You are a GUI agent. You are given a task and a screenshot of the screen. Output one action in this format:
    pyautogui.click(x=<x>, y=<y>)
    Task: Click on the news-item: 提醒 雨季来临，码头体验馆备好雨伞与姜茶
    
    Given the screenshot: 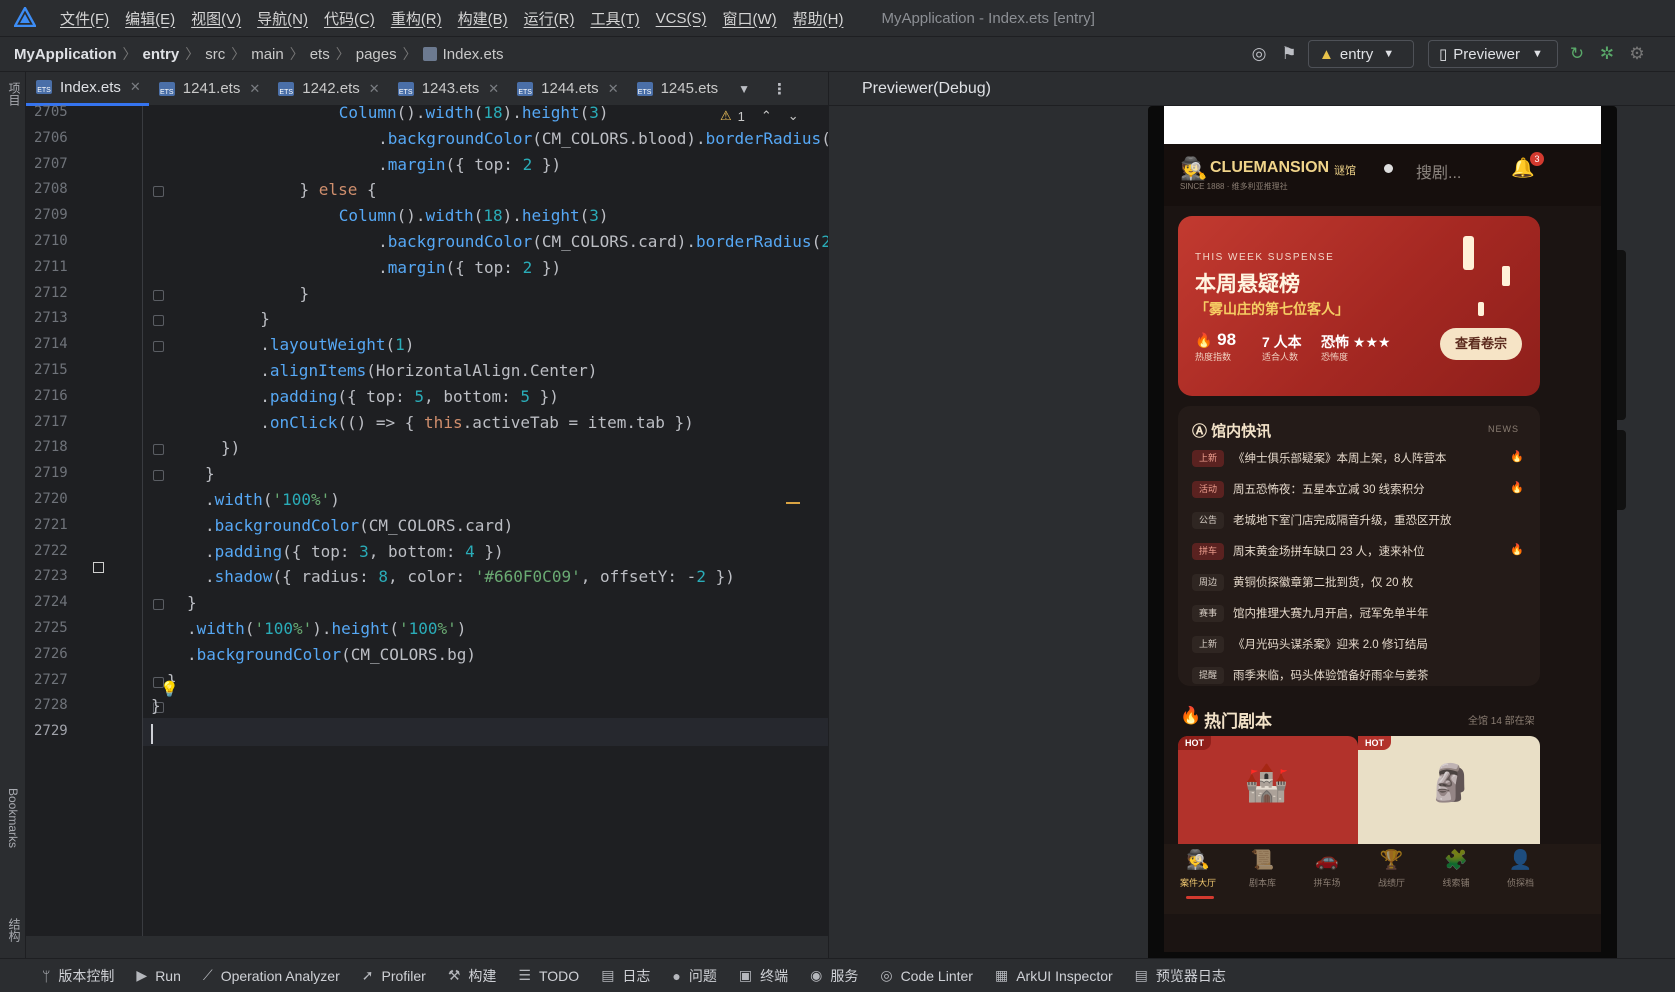 What is the action you would take?
    pyautogui.click(x=1360, y=677)
    